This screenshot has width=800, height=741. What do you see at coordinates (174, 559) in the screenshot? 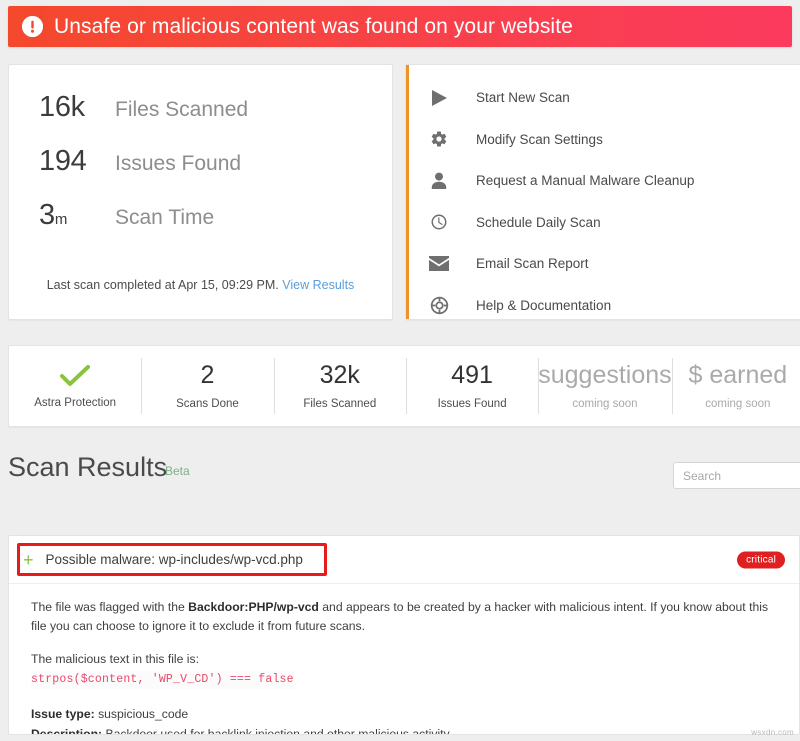
I see `issue-title: Possible malware: wp-includes/wp-vcd.php` at bounding box center [174, 559].